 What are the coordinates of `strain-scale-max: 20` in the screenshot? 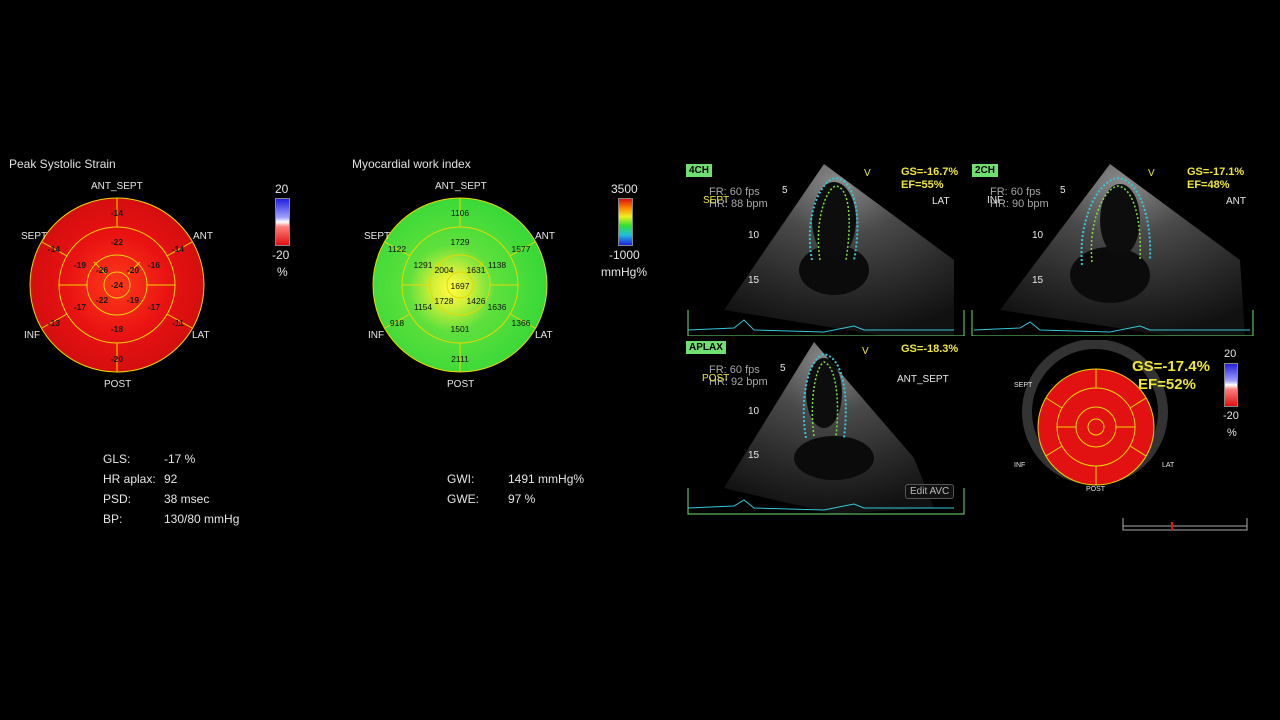 It's located at (282, 189).